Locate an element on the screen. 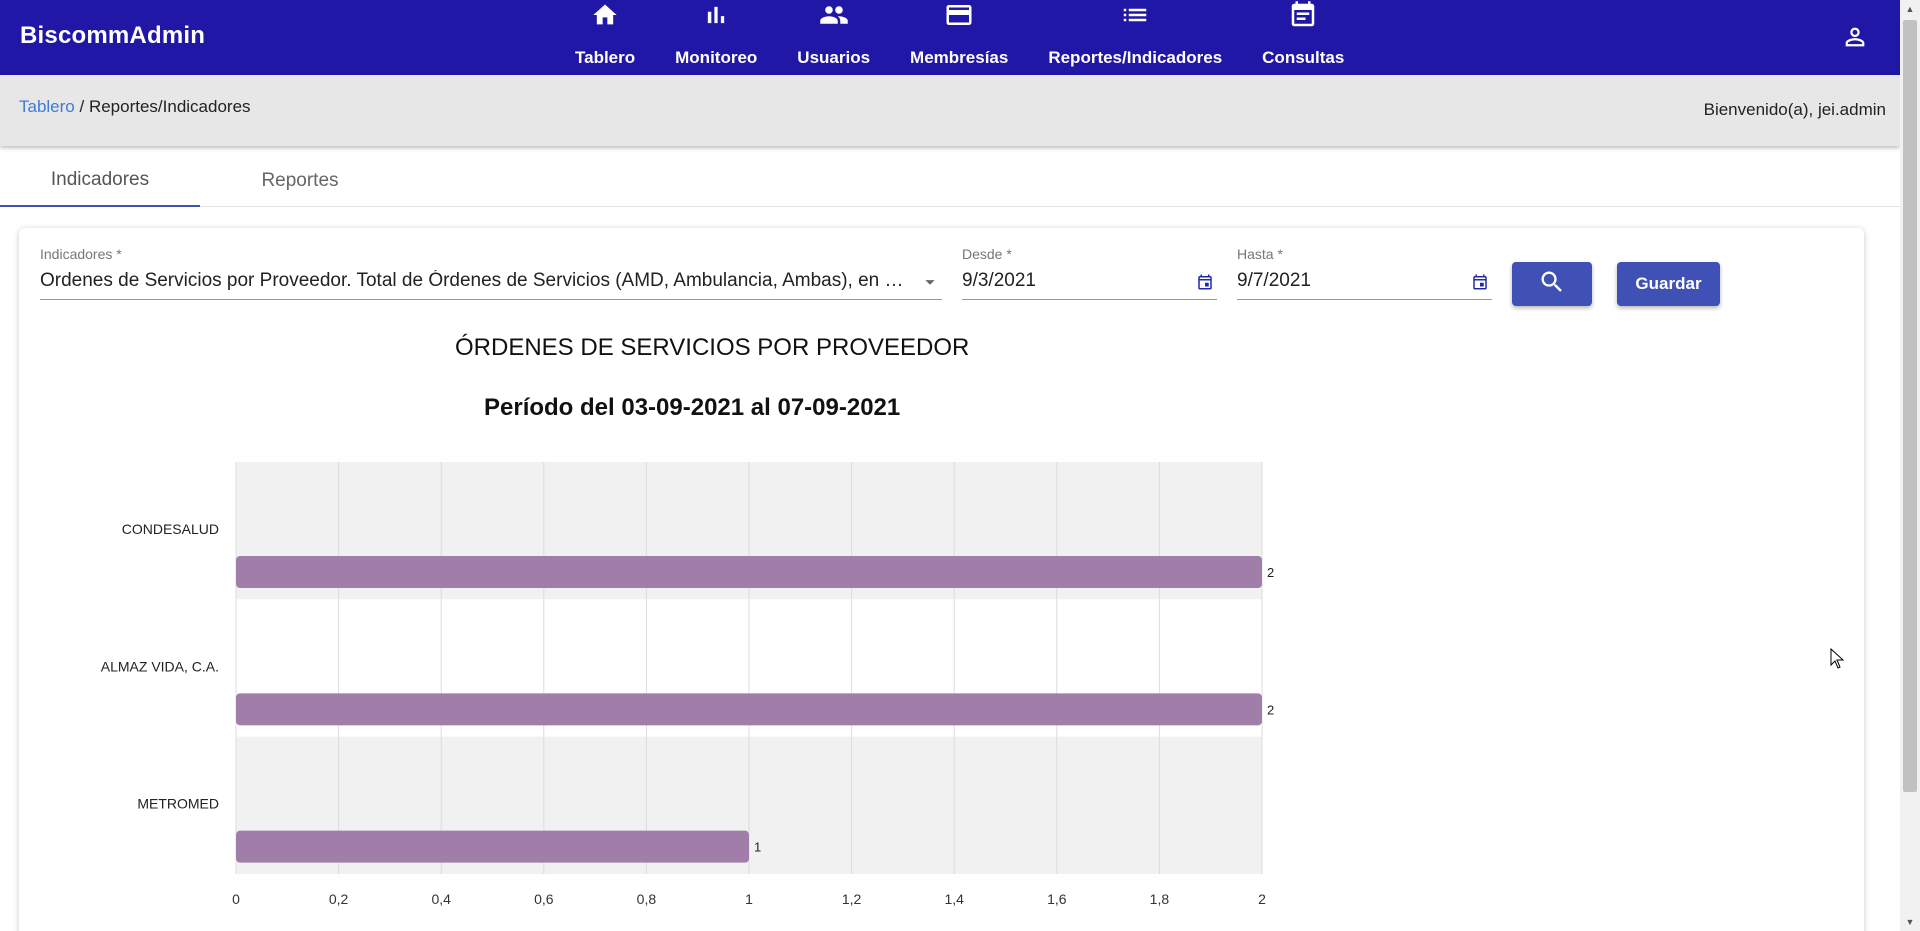  x-tick-label: 0,6 is located at coordinates (544, 899).